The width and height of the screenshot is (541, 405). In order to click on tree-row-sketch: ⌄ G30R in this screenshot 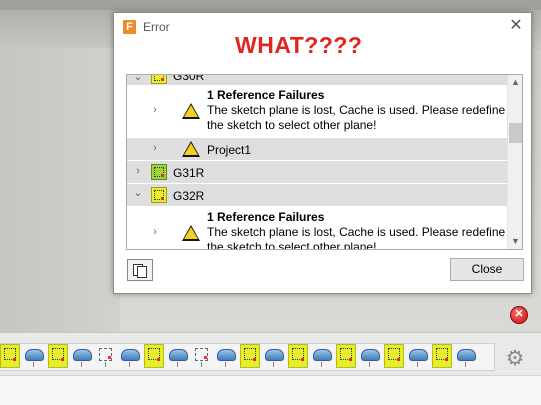, I will do `click(317, 80)`.